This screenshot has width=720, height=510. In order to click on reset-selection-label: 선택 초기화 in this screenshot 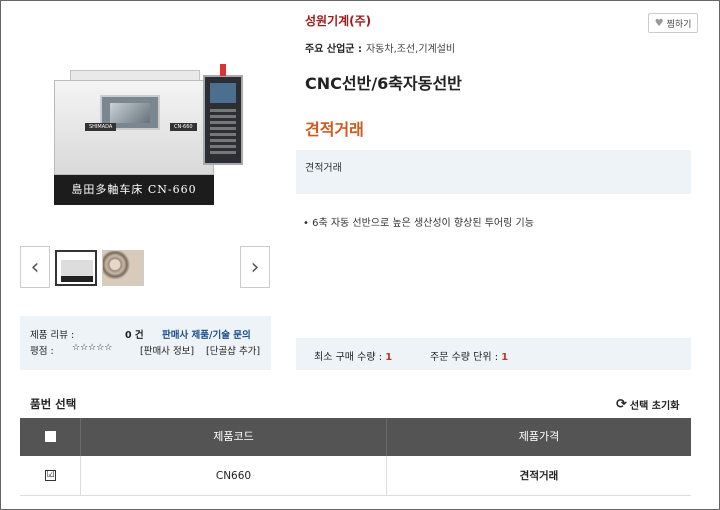, I will do `click(654, 406)`.